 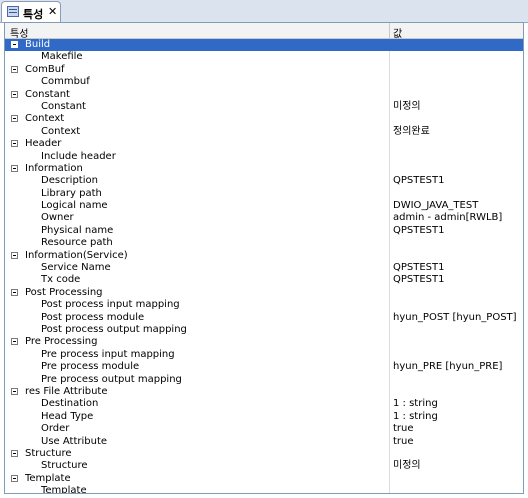 What do you see at coordinates (264, 404) in the screenshot?
I see `property-row: Destination 1 : string` at bounding box center [264, 404].